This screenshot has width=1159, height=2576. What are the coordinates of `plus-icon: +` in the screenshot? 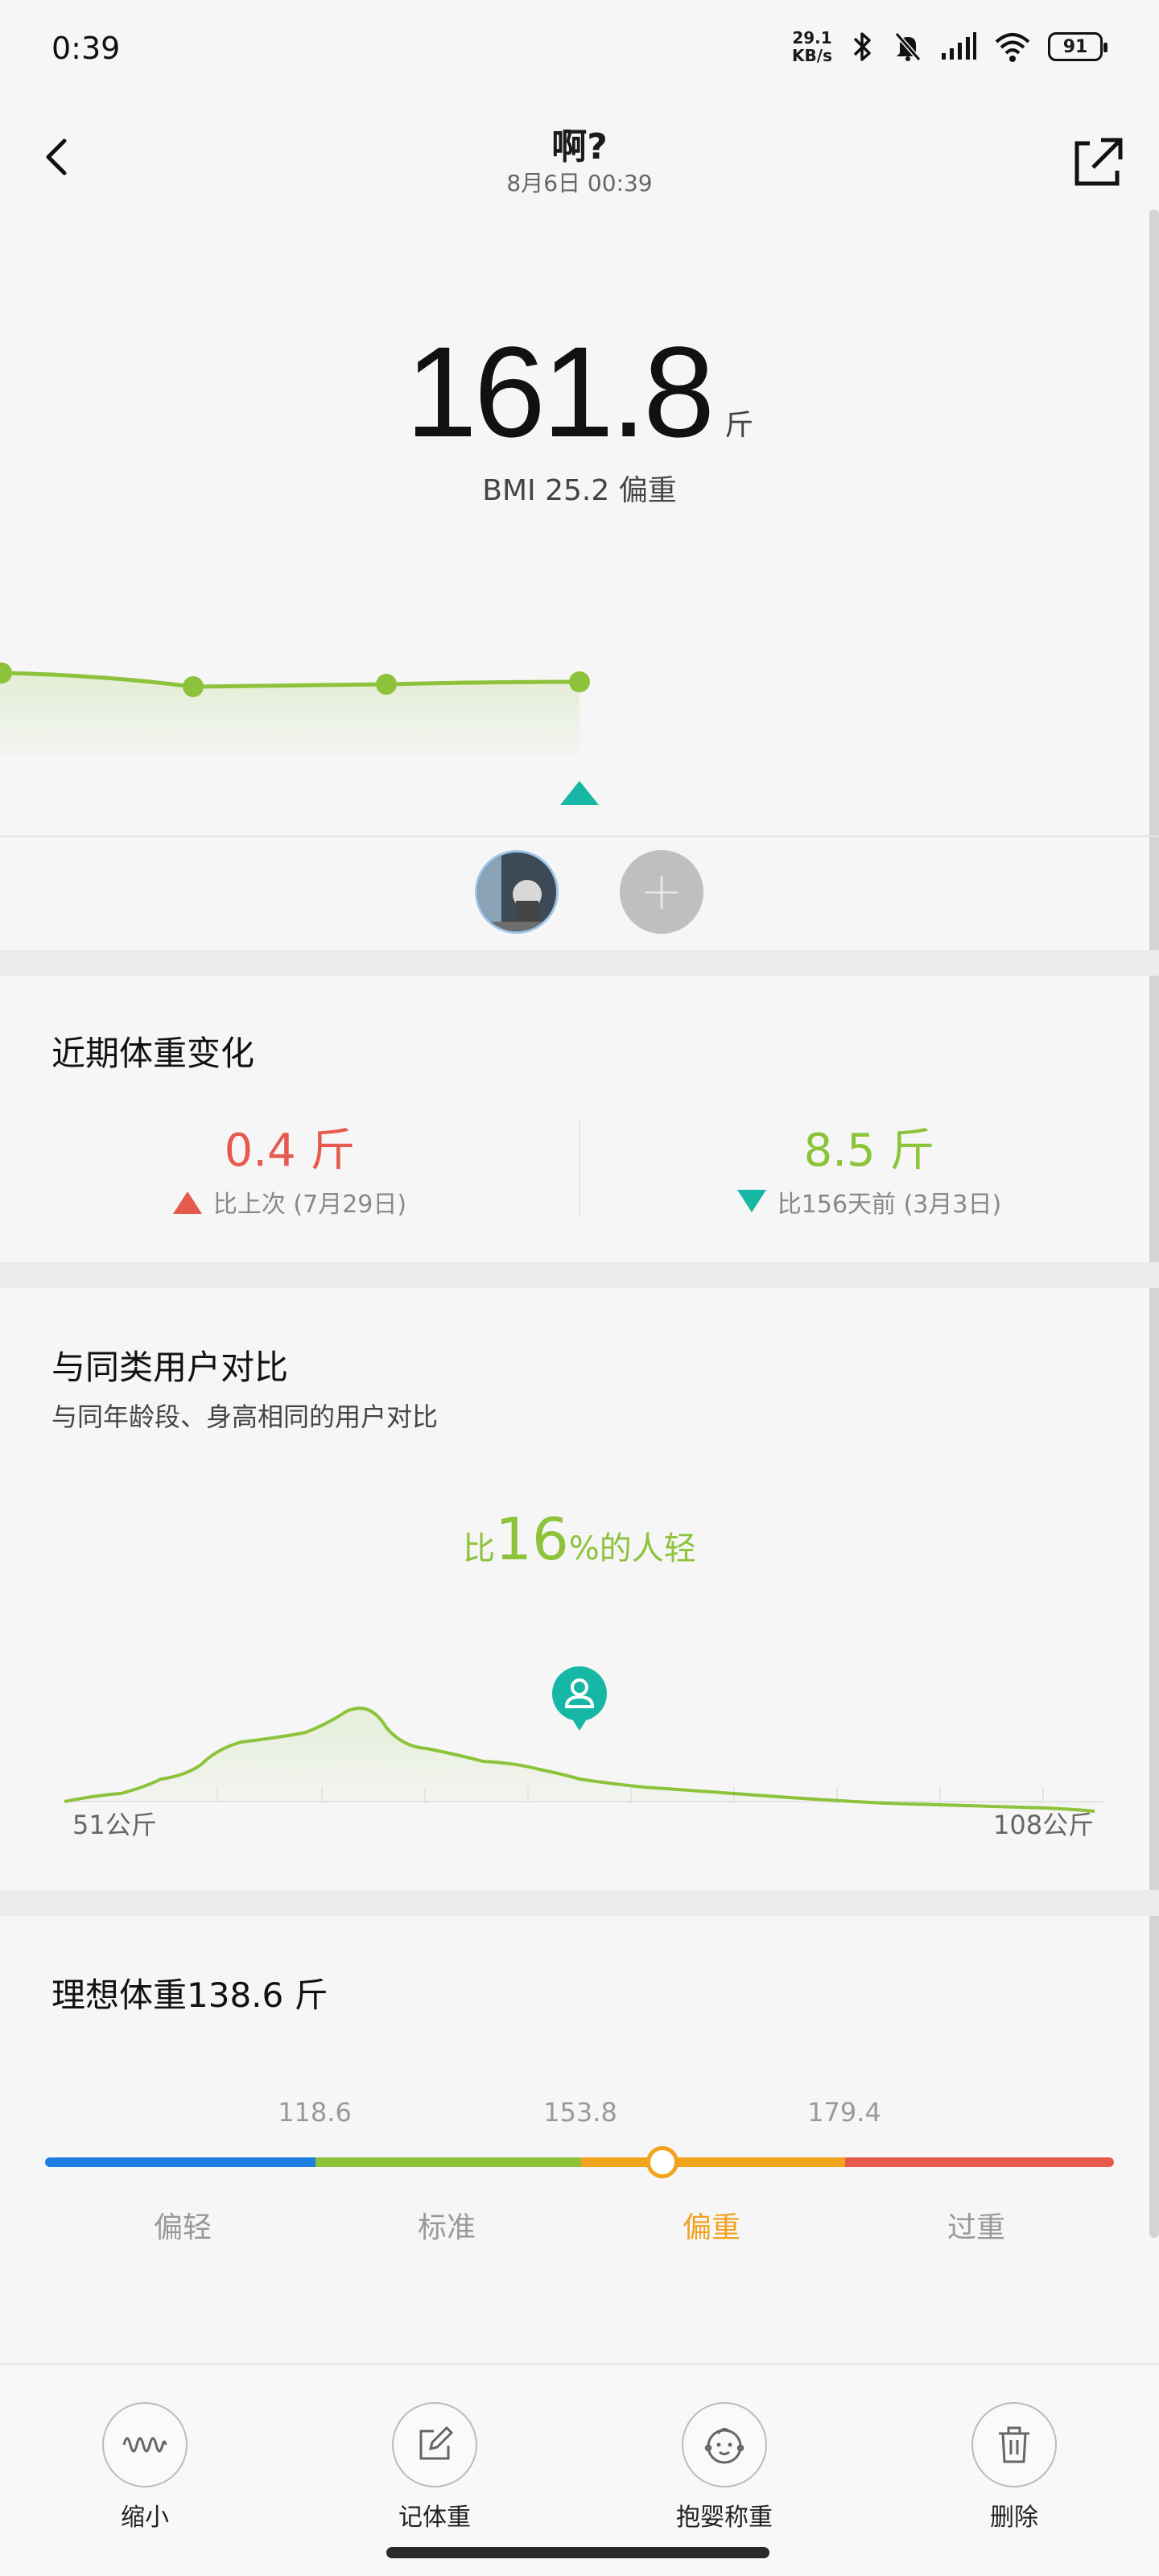 It's located at (661, 892).